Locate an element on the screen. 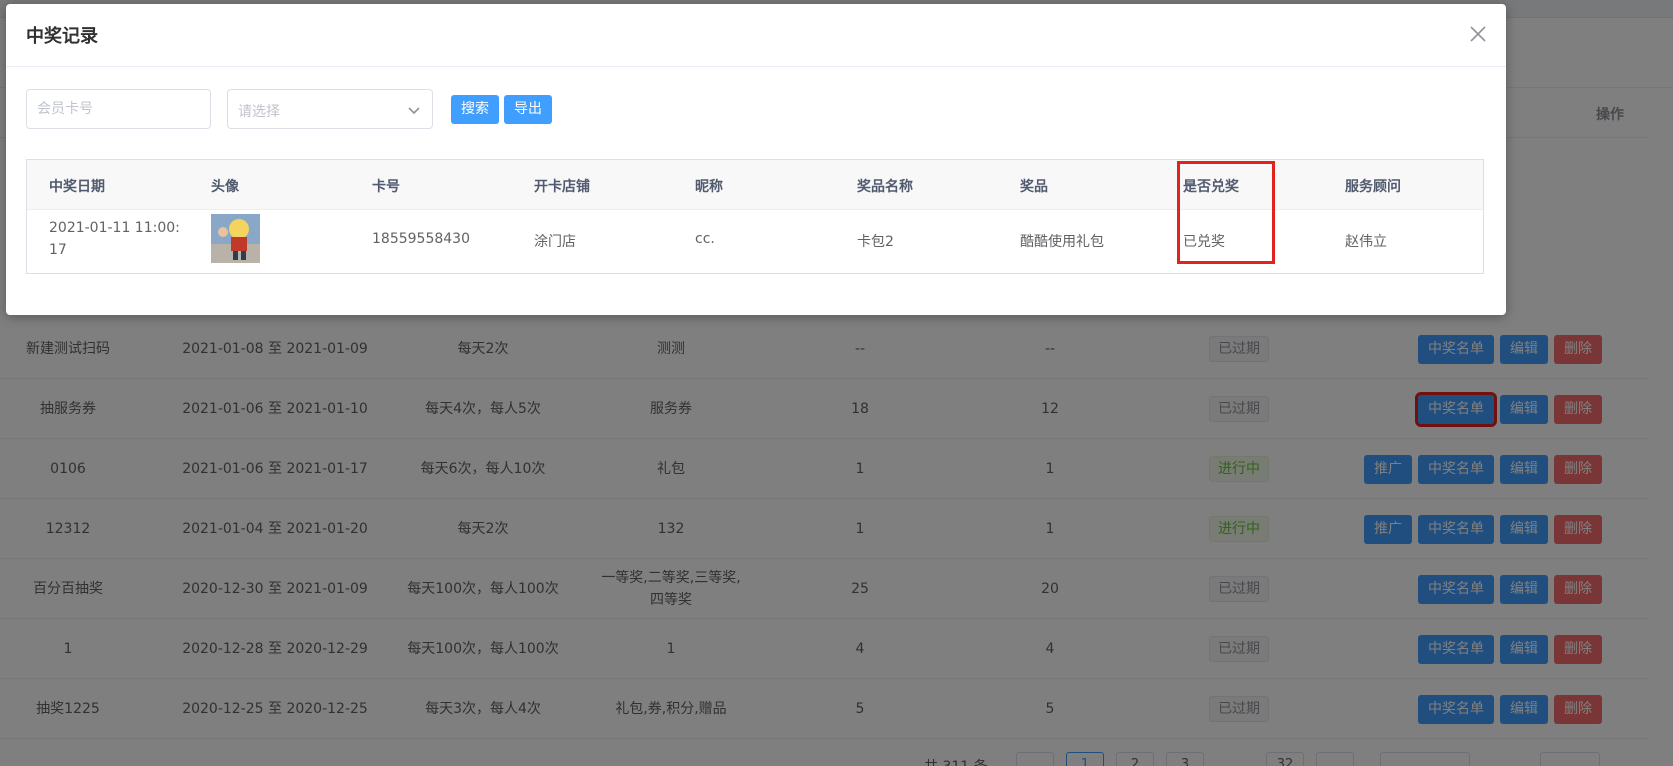 The image size is (1673, 766). column-header-date: 中奖日期 is located at coordinates (77, 187).